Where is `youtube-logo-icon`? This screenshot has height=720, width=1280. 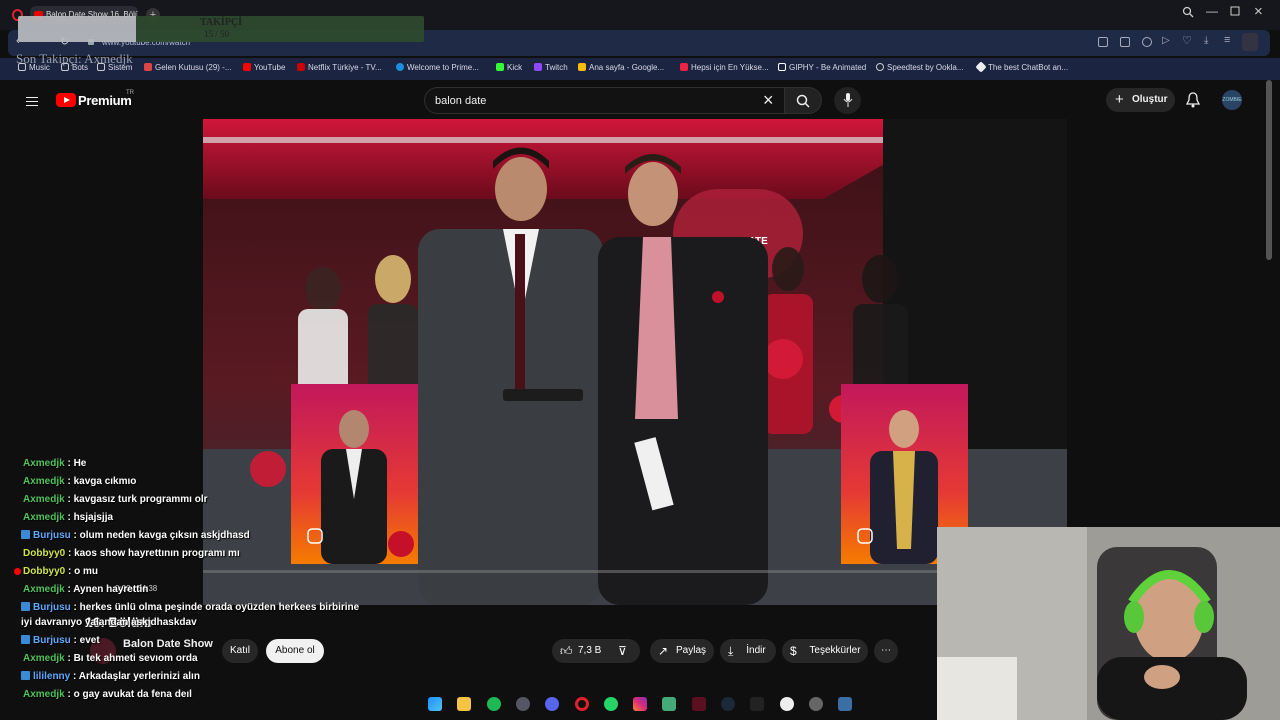
youtube-logo-icon is located at coordinates (66, 100).